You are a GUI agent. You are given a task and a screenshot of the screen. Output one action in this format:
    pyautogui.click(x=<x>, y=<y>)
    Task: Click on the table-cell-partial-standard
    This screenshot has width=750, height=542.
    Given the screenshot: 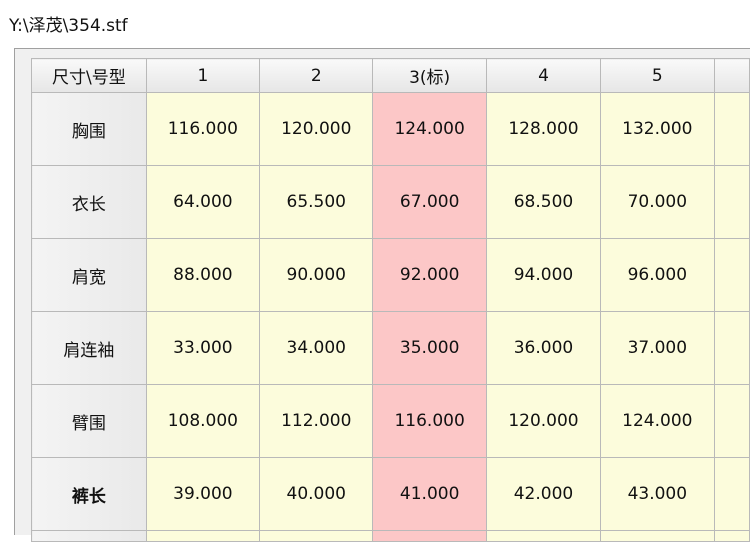 What is the action you would take?
    pyautogui.click(x=429, y=536)
    